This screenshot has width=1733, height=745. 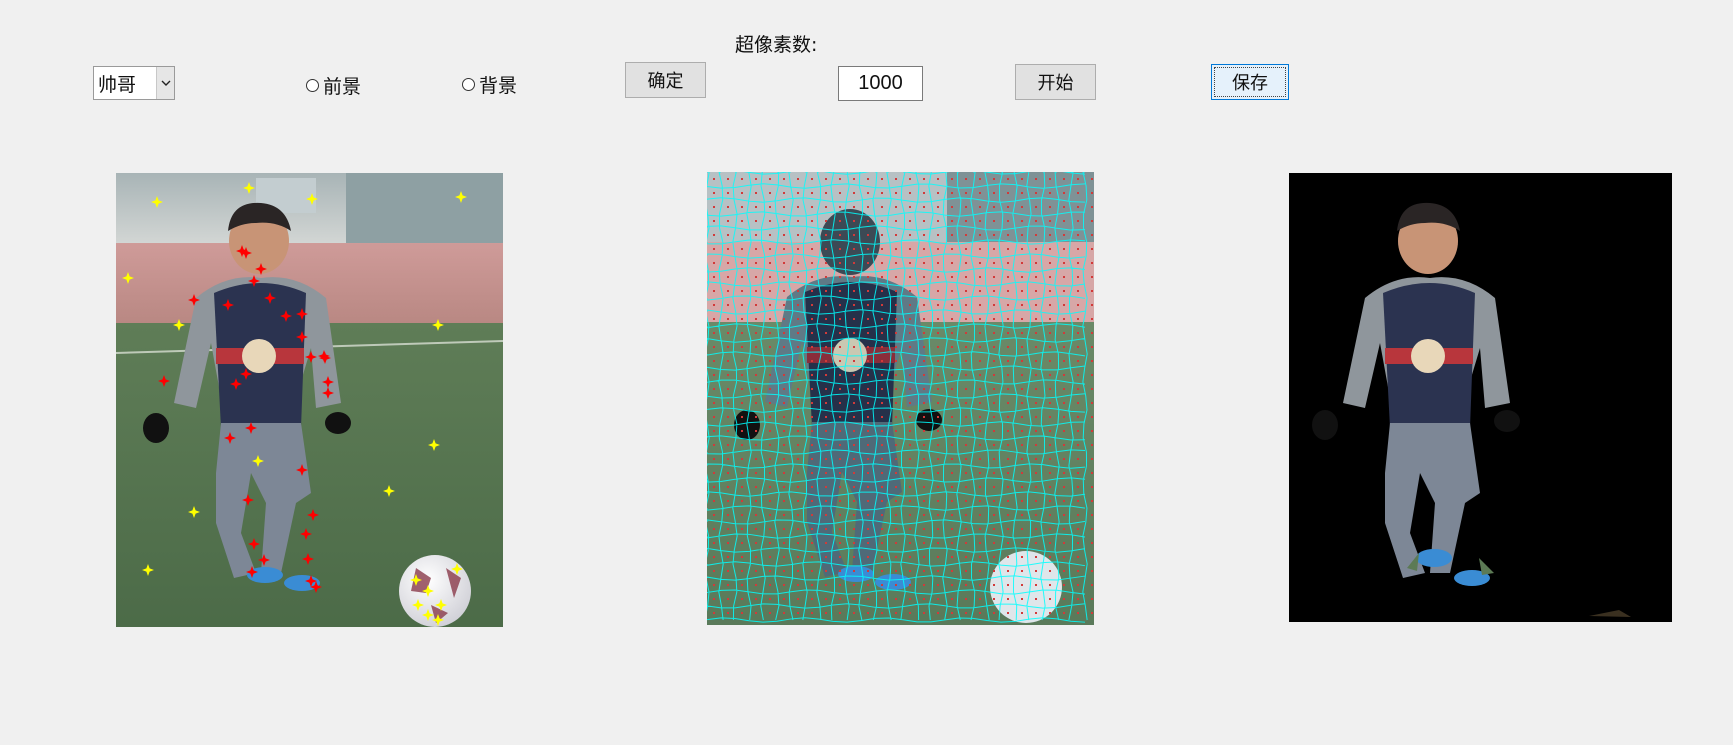 I want to click on name-select: 帅哥, so click(x=134, y=83).